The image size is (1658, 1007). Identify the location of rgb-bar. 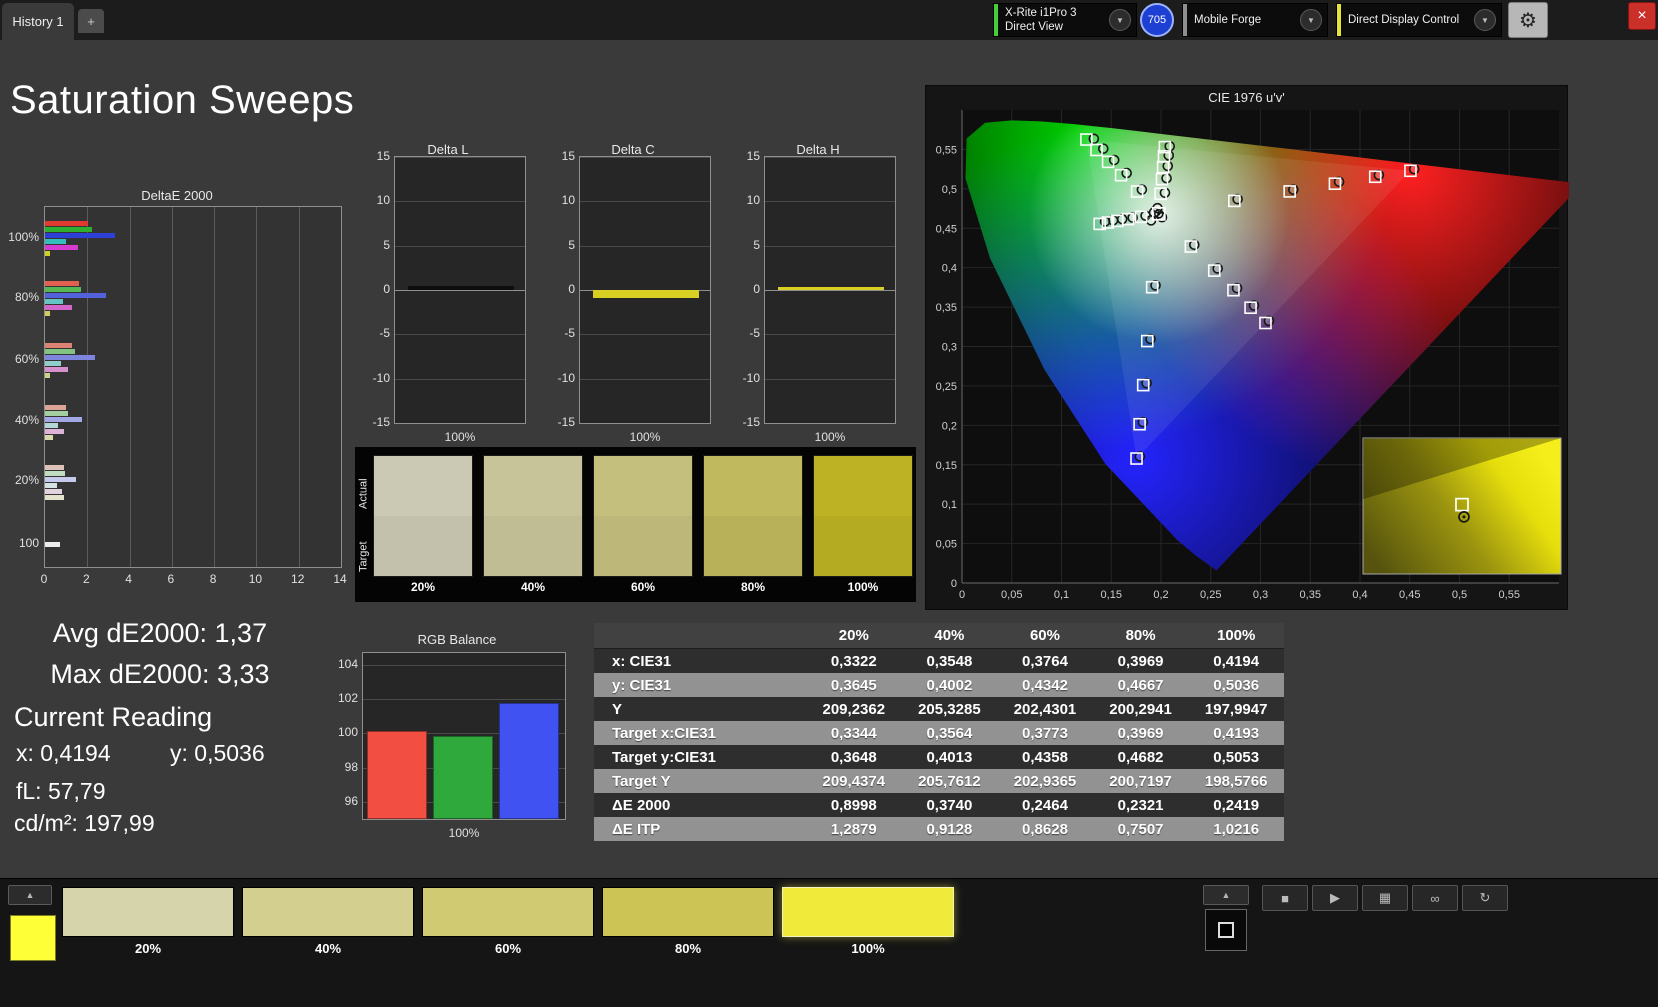
(397, 774).